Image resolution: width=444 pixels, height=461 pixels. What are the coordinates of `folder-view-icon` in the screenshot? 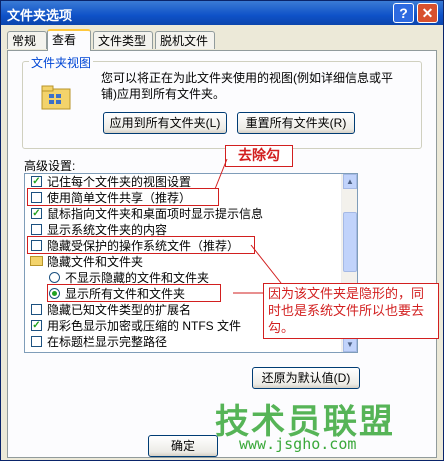 It's located at (56, 97).